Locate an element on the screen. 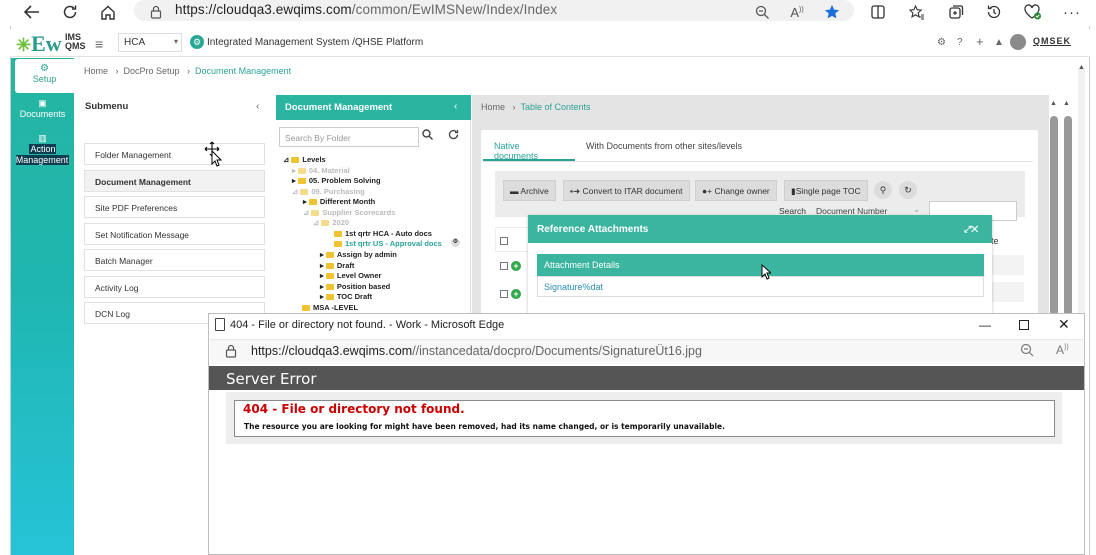  tree-node-selected: 1st qrtr US - Approval docs is located at coordinates (388, 244).